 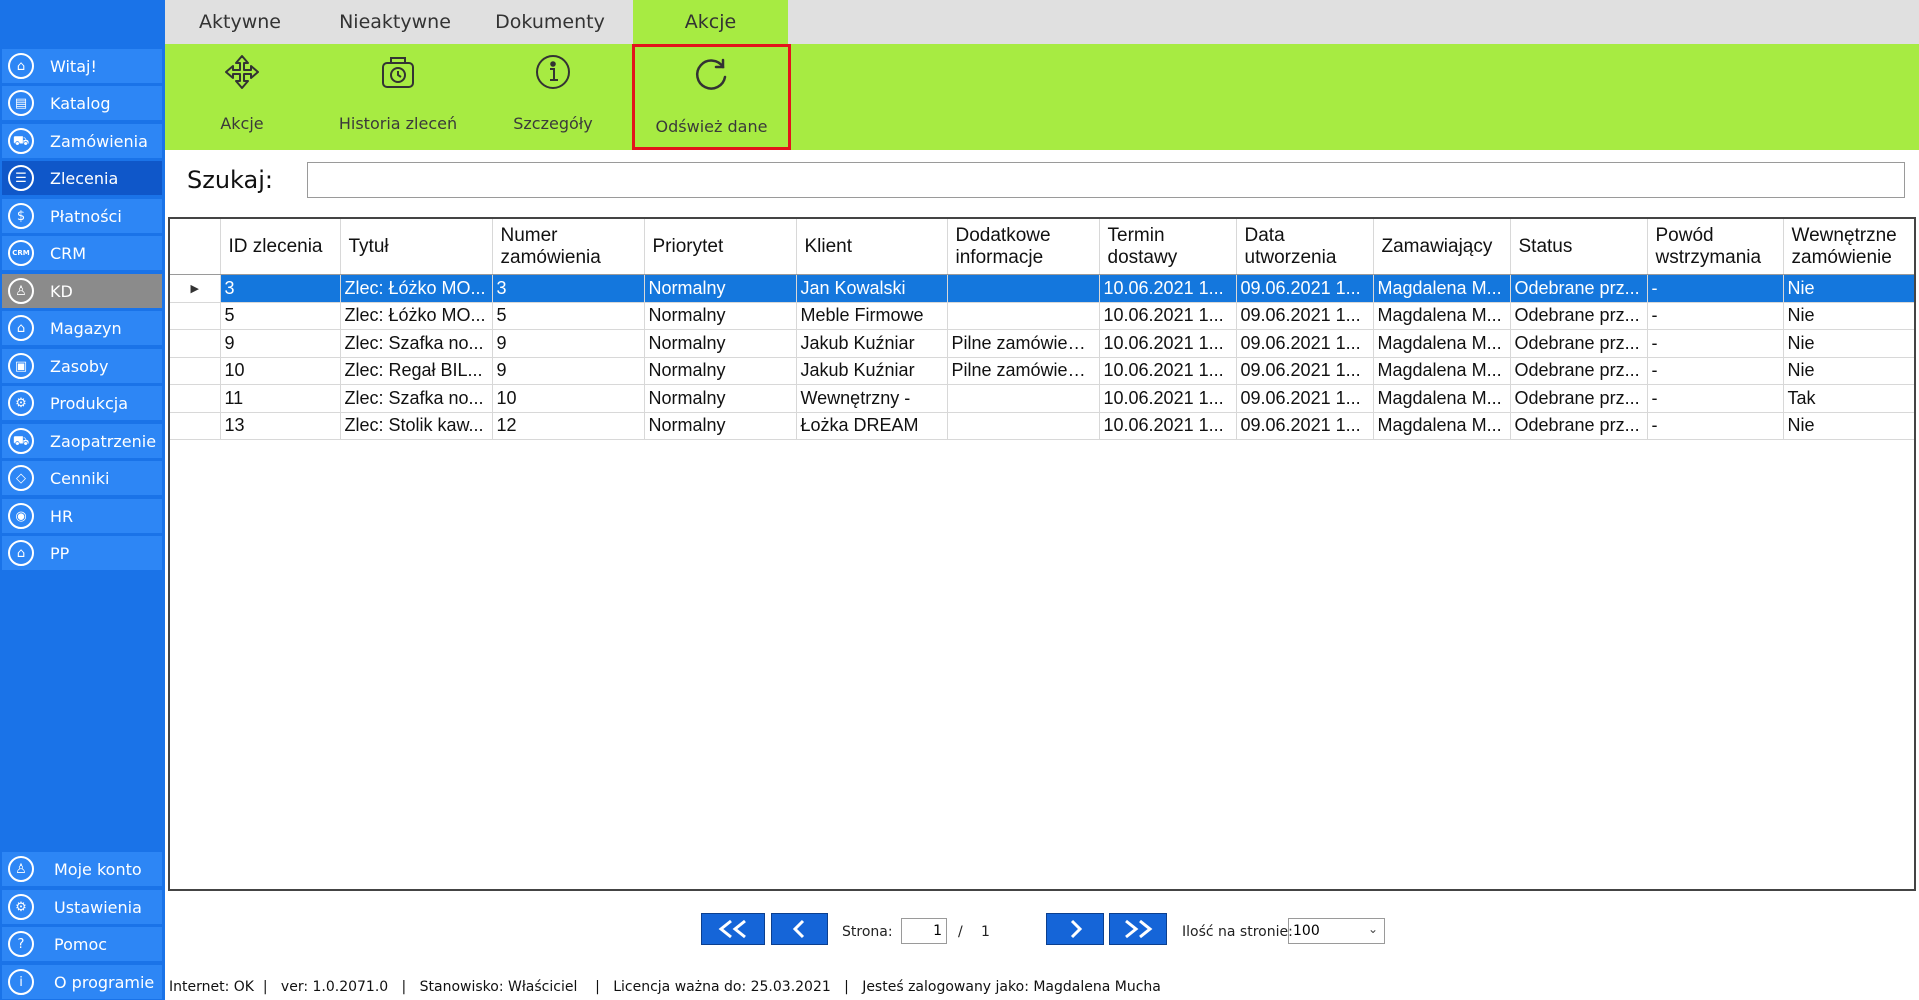 What do you see at coordinates (985, 932) in the screenshot?
I see `total-pages: 1` at bounding box center [985, 932].